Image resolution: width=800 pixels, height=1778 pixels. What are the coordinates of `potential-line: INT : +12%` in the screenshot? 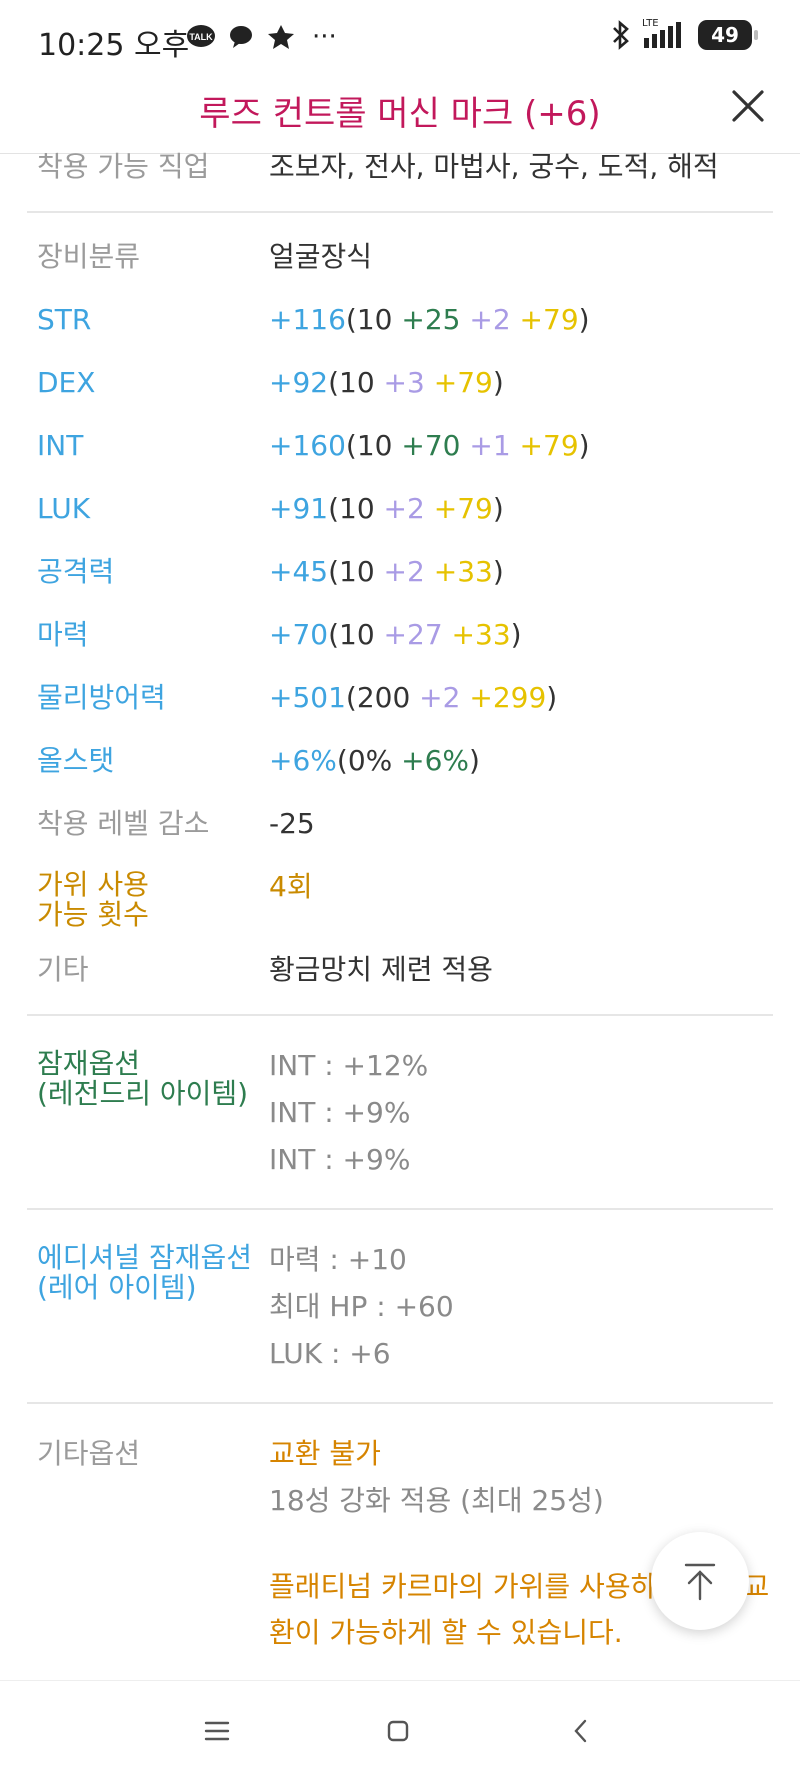 It's located at (349, 1065).